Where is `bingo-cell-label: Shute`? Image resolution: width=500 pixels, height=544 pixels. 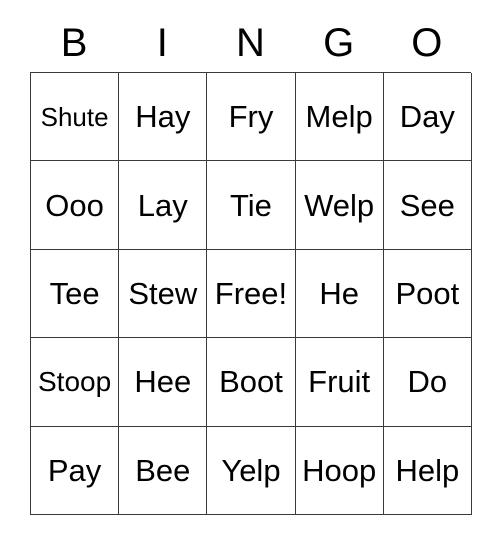
bingo-cell-label: Shute is located at coordinates (74, 116).